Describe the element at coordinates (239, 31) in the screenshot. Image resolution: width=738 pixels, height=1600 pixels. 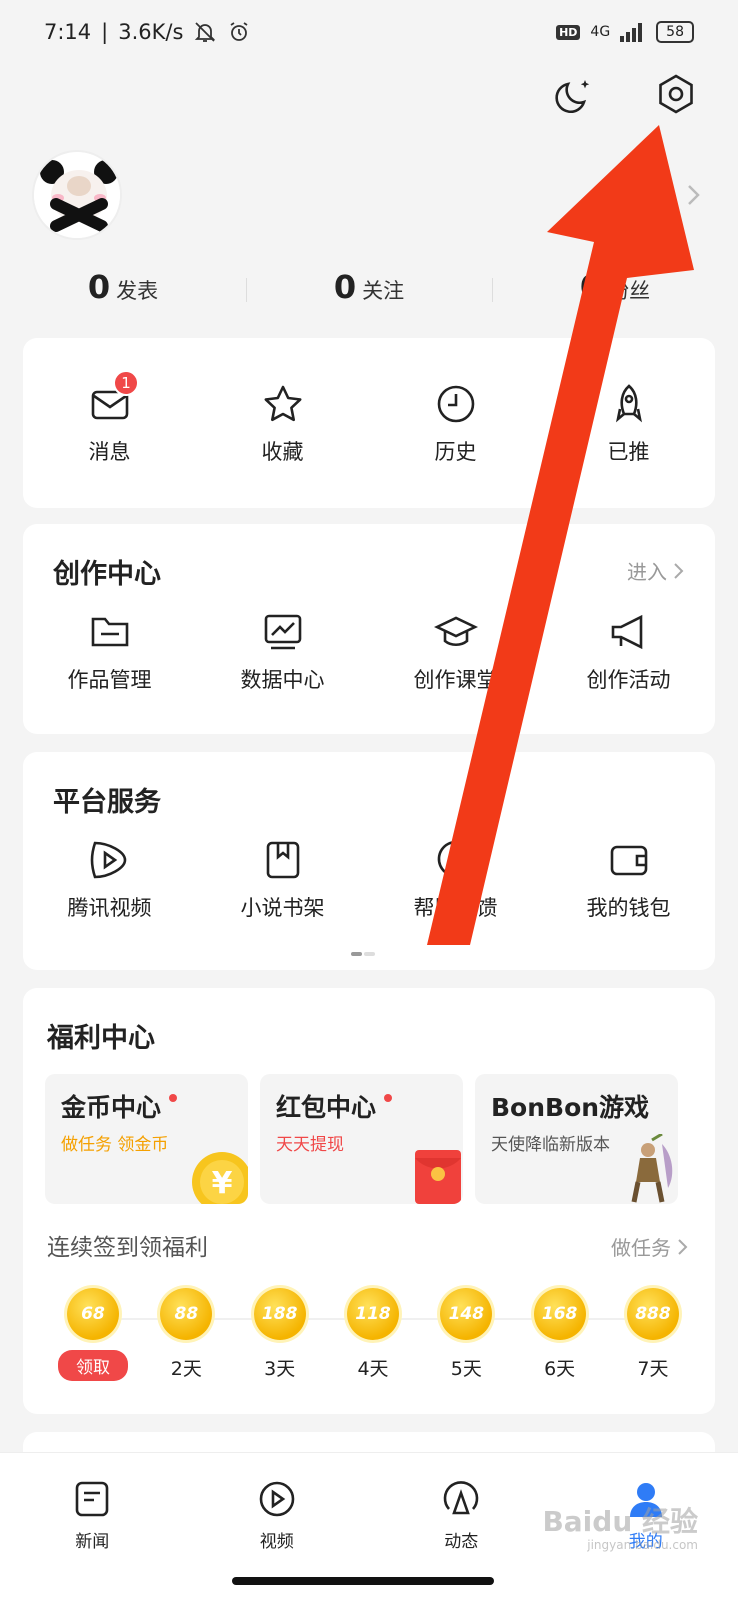
I see `alarm-icon` at that location.